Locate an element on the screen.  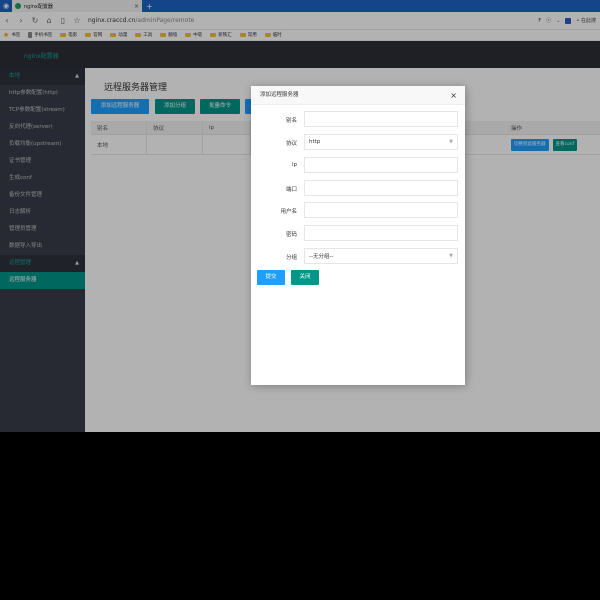
port-label: 端口 is located at coordinates (291, 190).